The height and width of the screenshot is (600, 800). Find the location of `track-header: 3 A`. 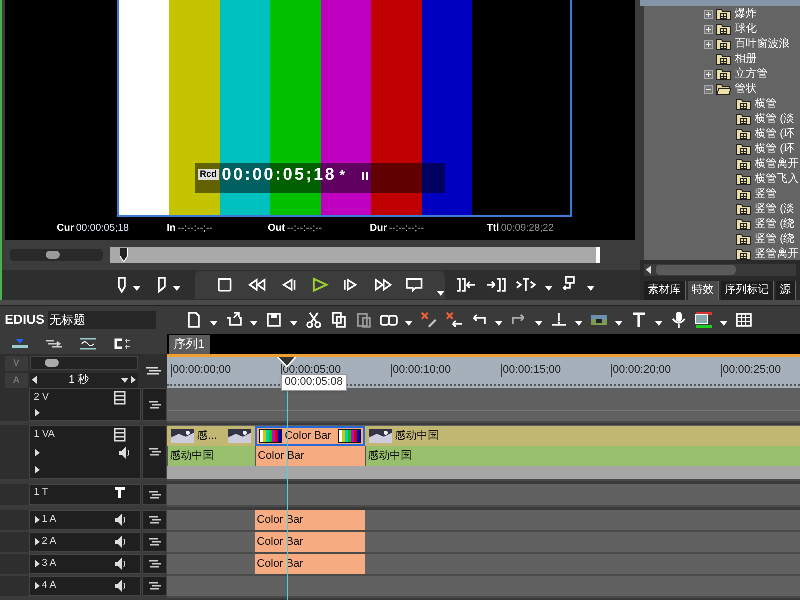

track-header: 3 A is located at coordinates (85, 564).